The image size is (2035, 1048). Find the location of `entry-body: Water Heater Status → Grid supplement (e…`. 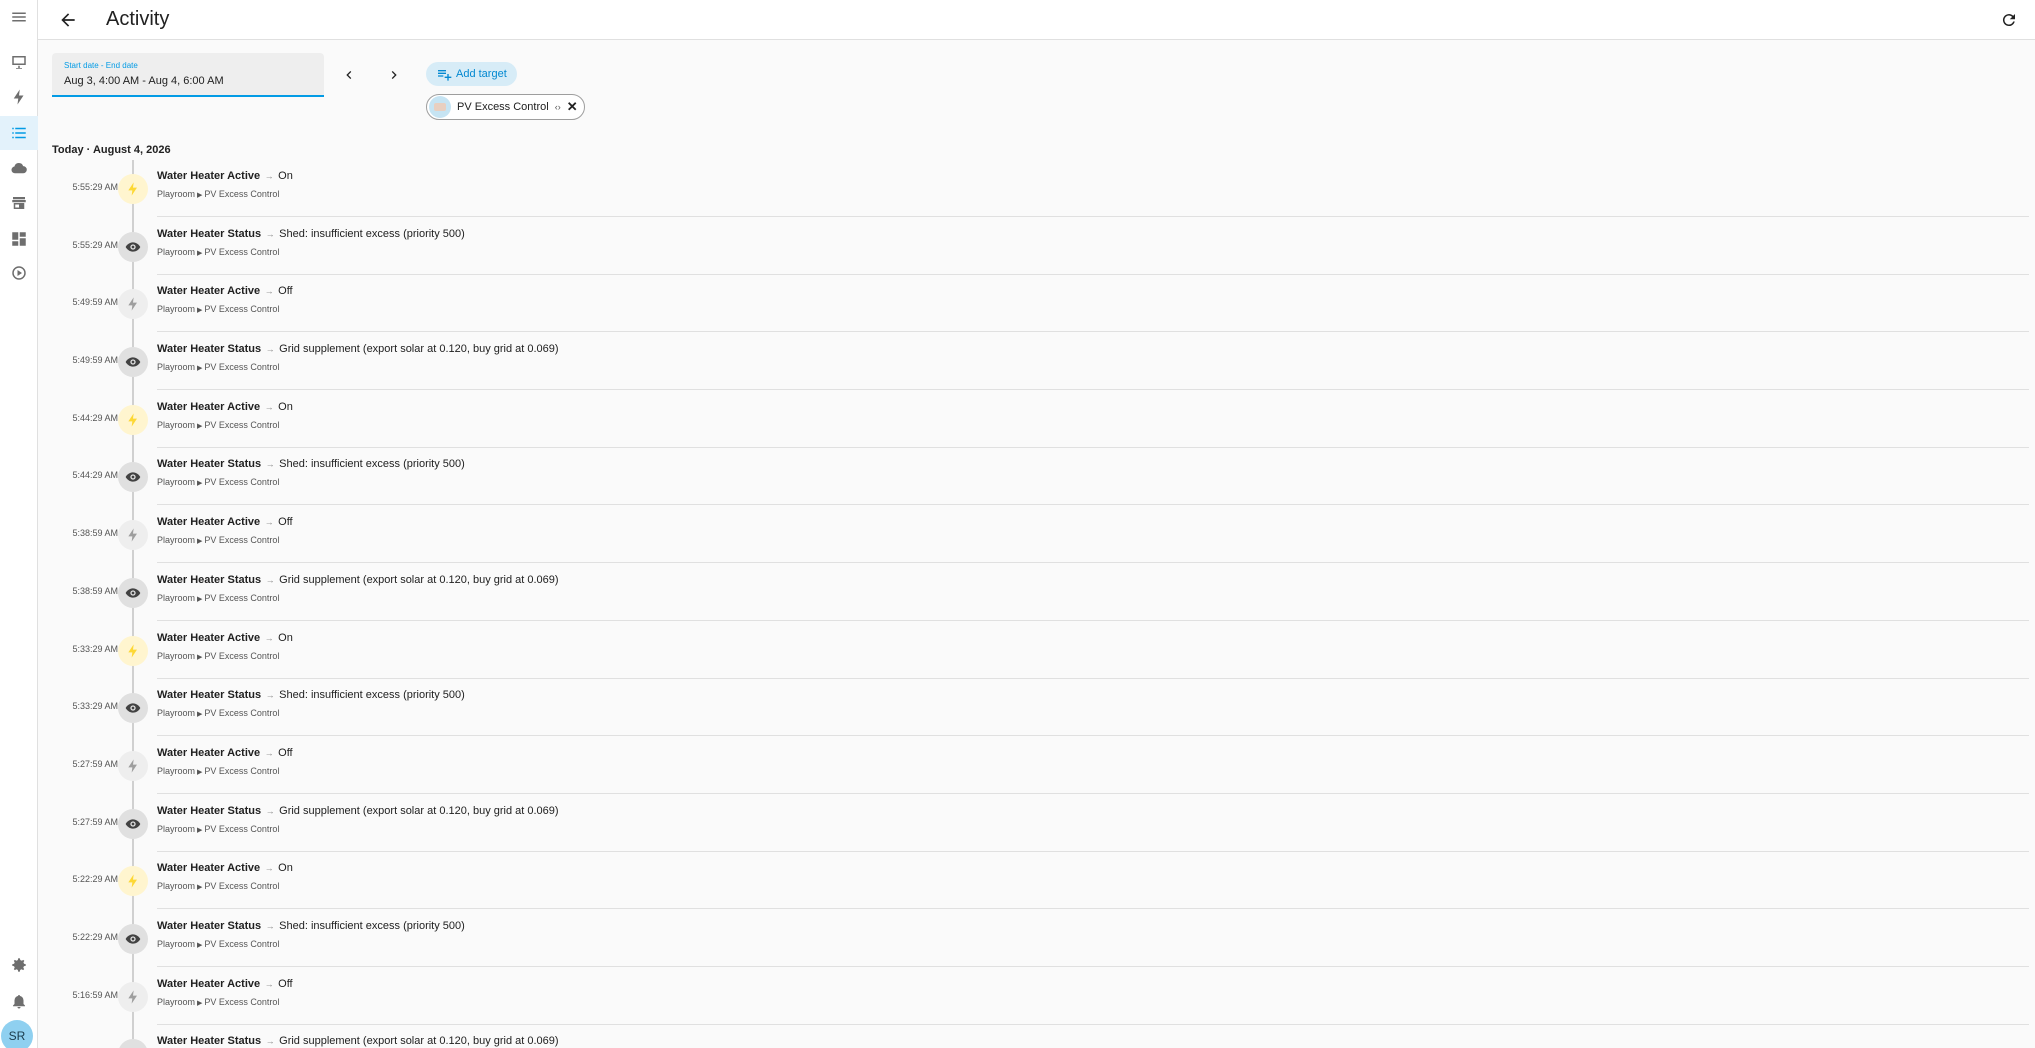

entry-body: Water Heater Status → Grid supplement (e… is located at coordinates (1093, 589).